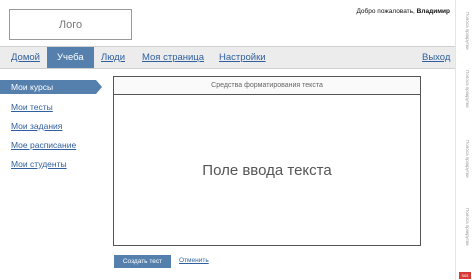  I want to click on create-test-button: Создать тест, so click(142, 261).